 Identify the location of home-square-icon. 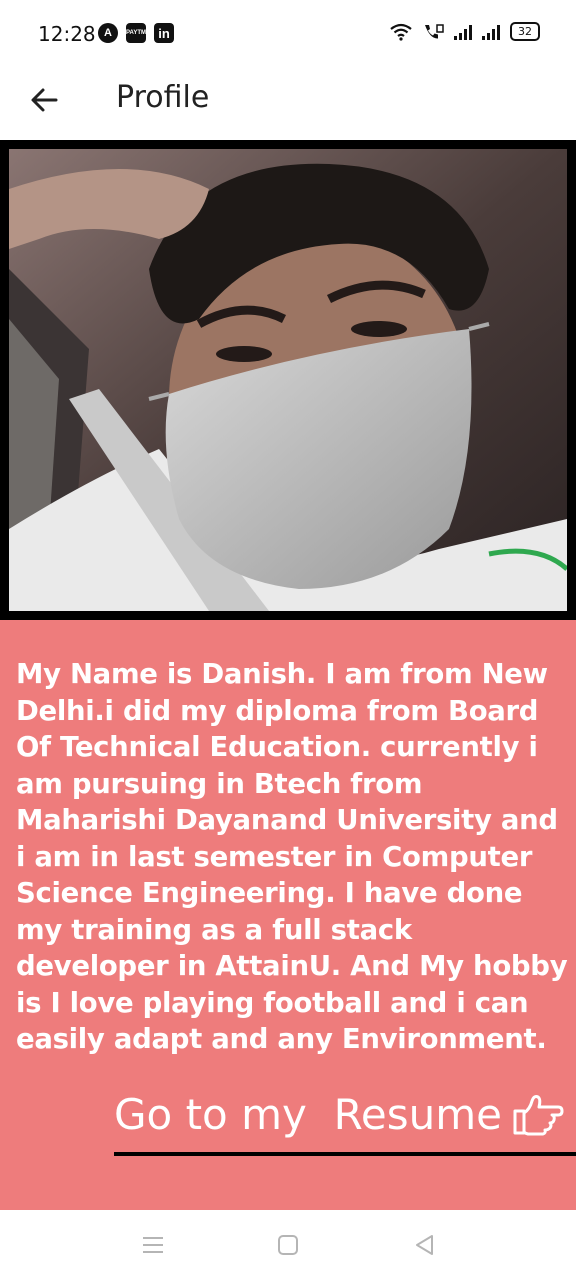
(288, 1245).